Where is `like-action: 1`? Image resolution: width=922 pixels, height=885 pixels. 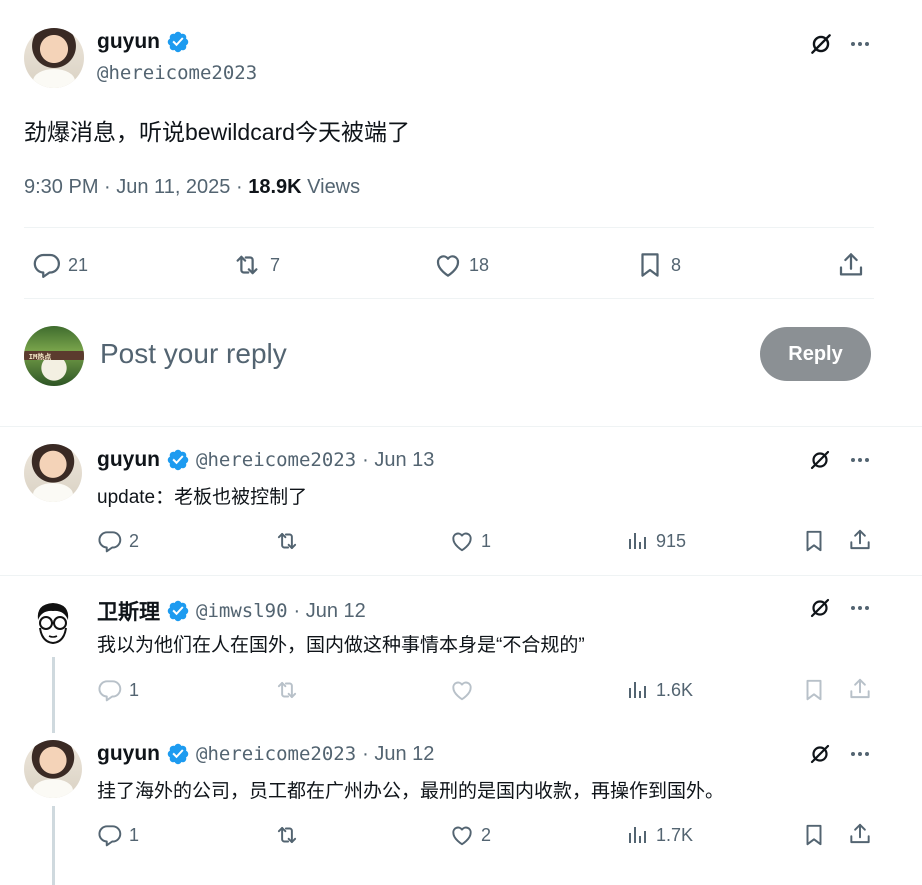
like-action: 1 is located at coordinates (470, 541).